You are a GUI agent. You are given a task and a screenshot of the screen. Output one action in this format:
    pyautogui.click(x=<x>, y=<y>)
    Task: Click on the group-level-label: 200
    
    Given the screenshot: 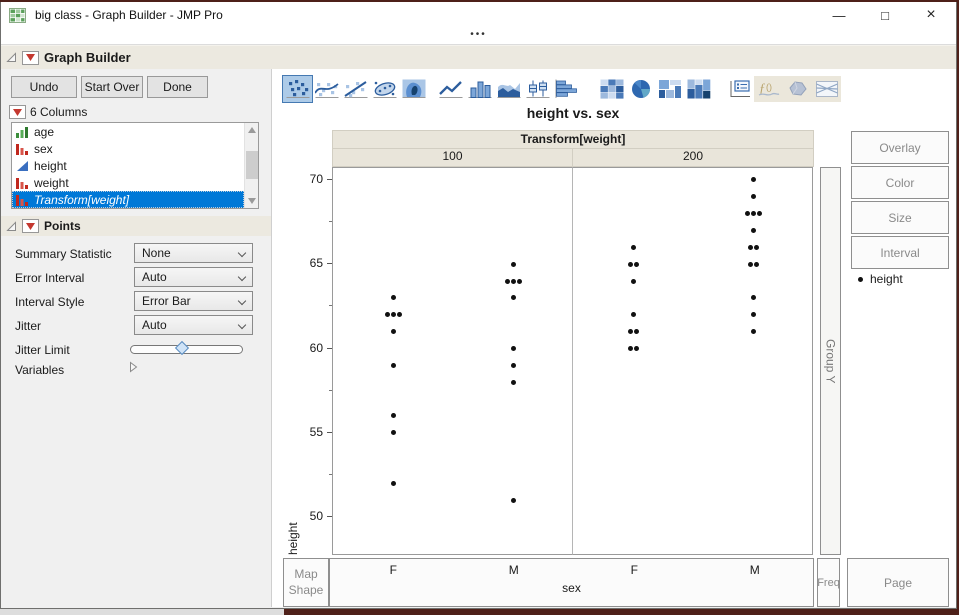 What is the action you would take?
    pyautogui.click(x=693, y=158)
    